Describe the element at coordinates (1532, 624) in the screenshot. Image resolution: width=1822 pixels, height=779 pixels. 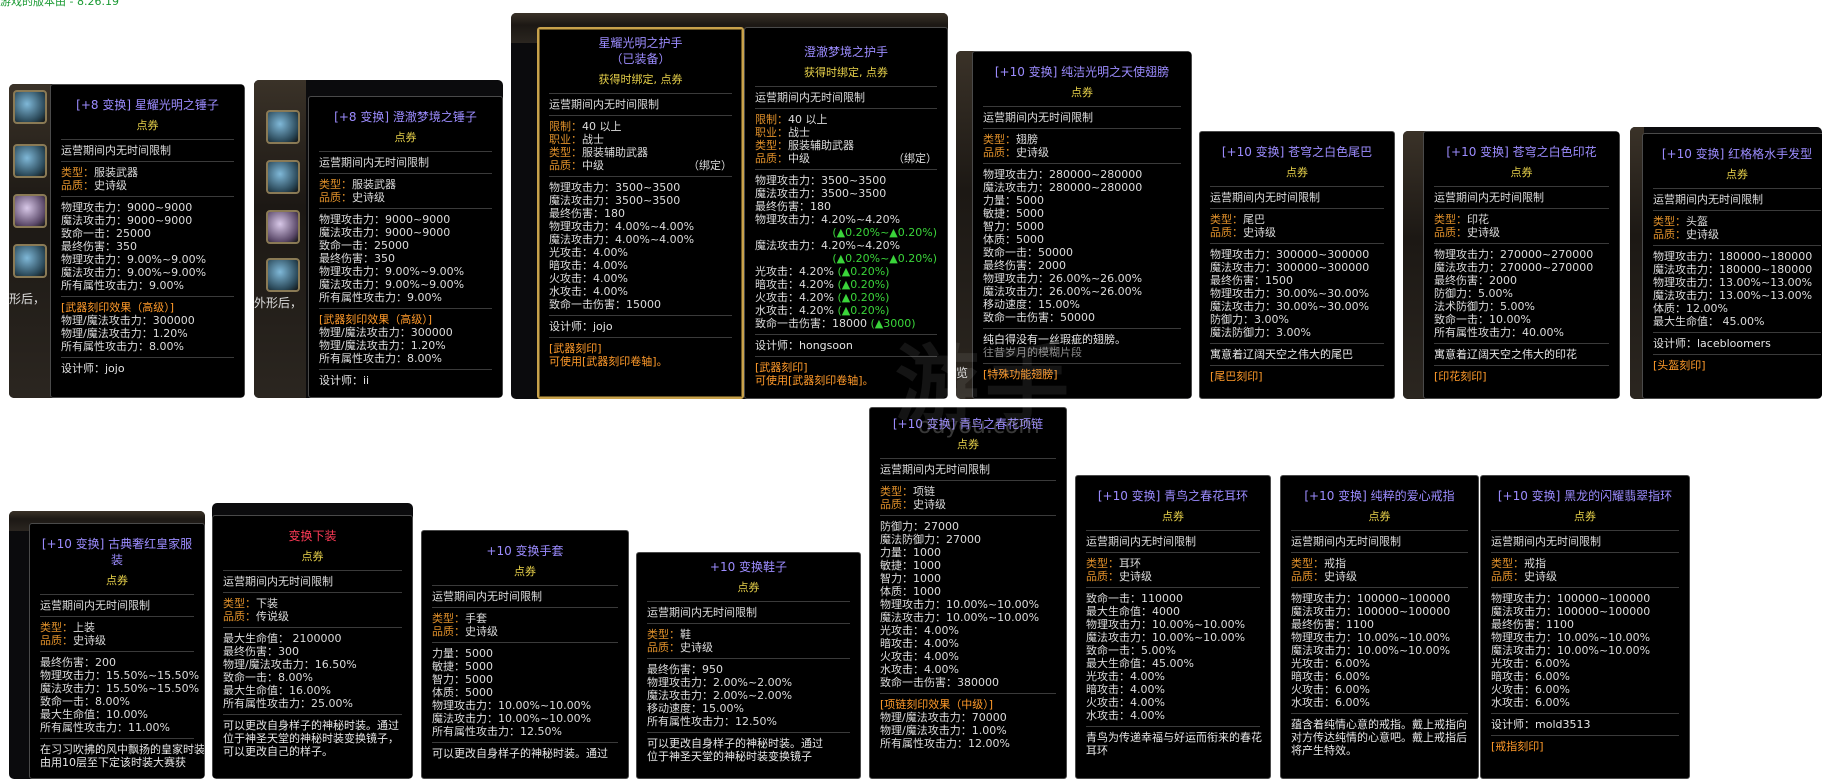
I see `stat-line: 最终伤害：1100` at that location.